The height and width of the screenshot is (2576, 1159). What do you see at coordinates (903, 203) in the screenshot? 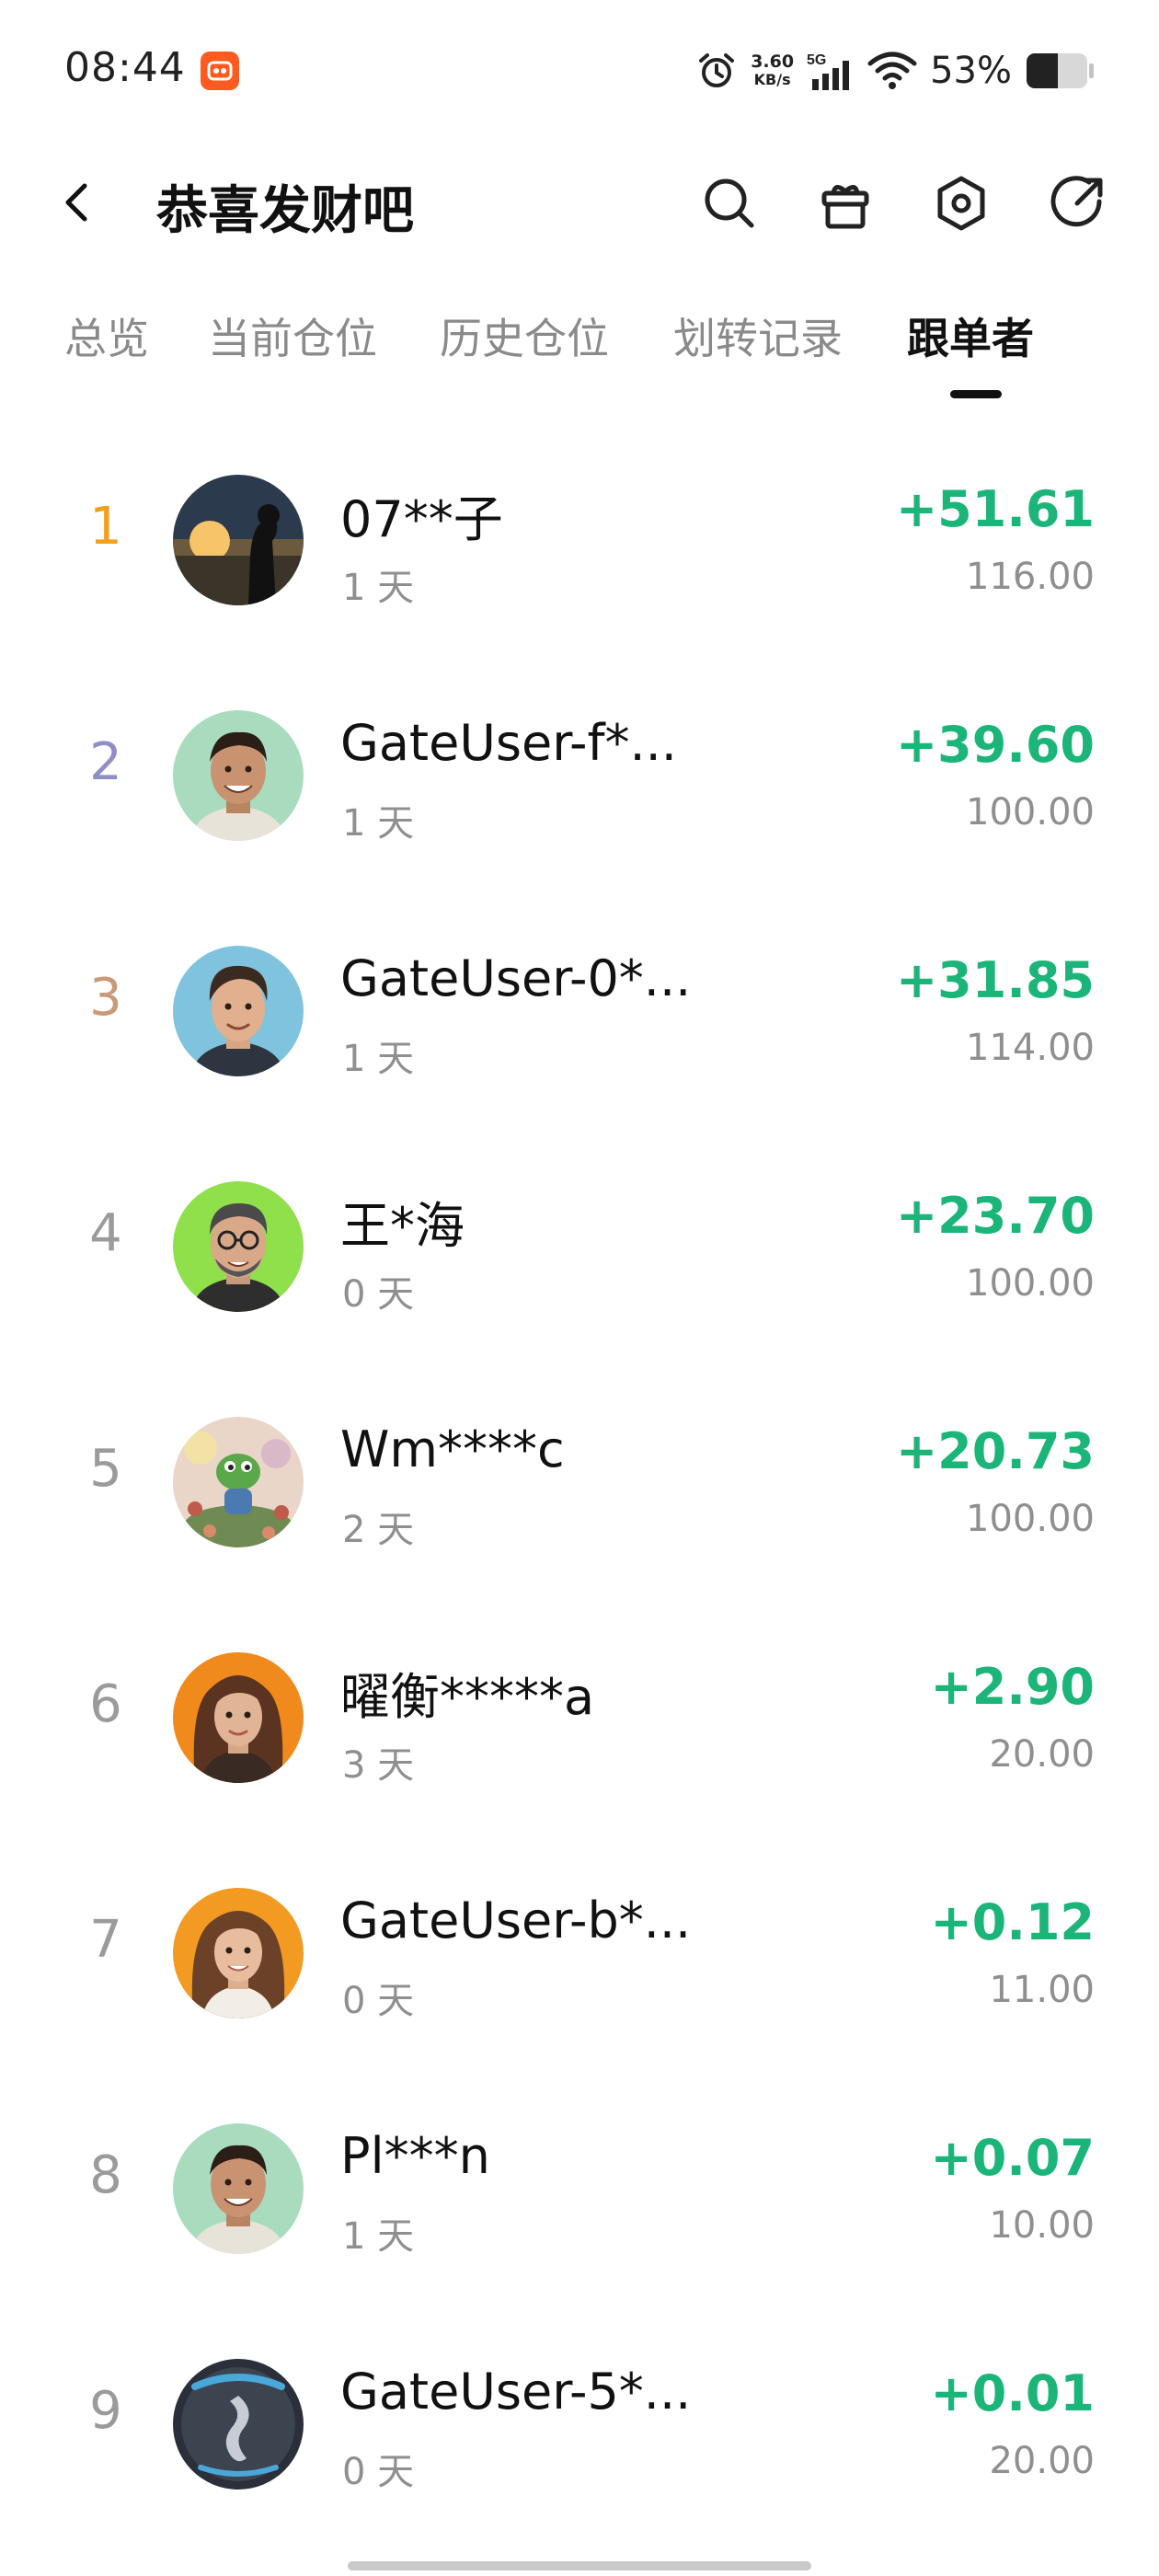
I see `header-actions` at bounding box center [903, 203].